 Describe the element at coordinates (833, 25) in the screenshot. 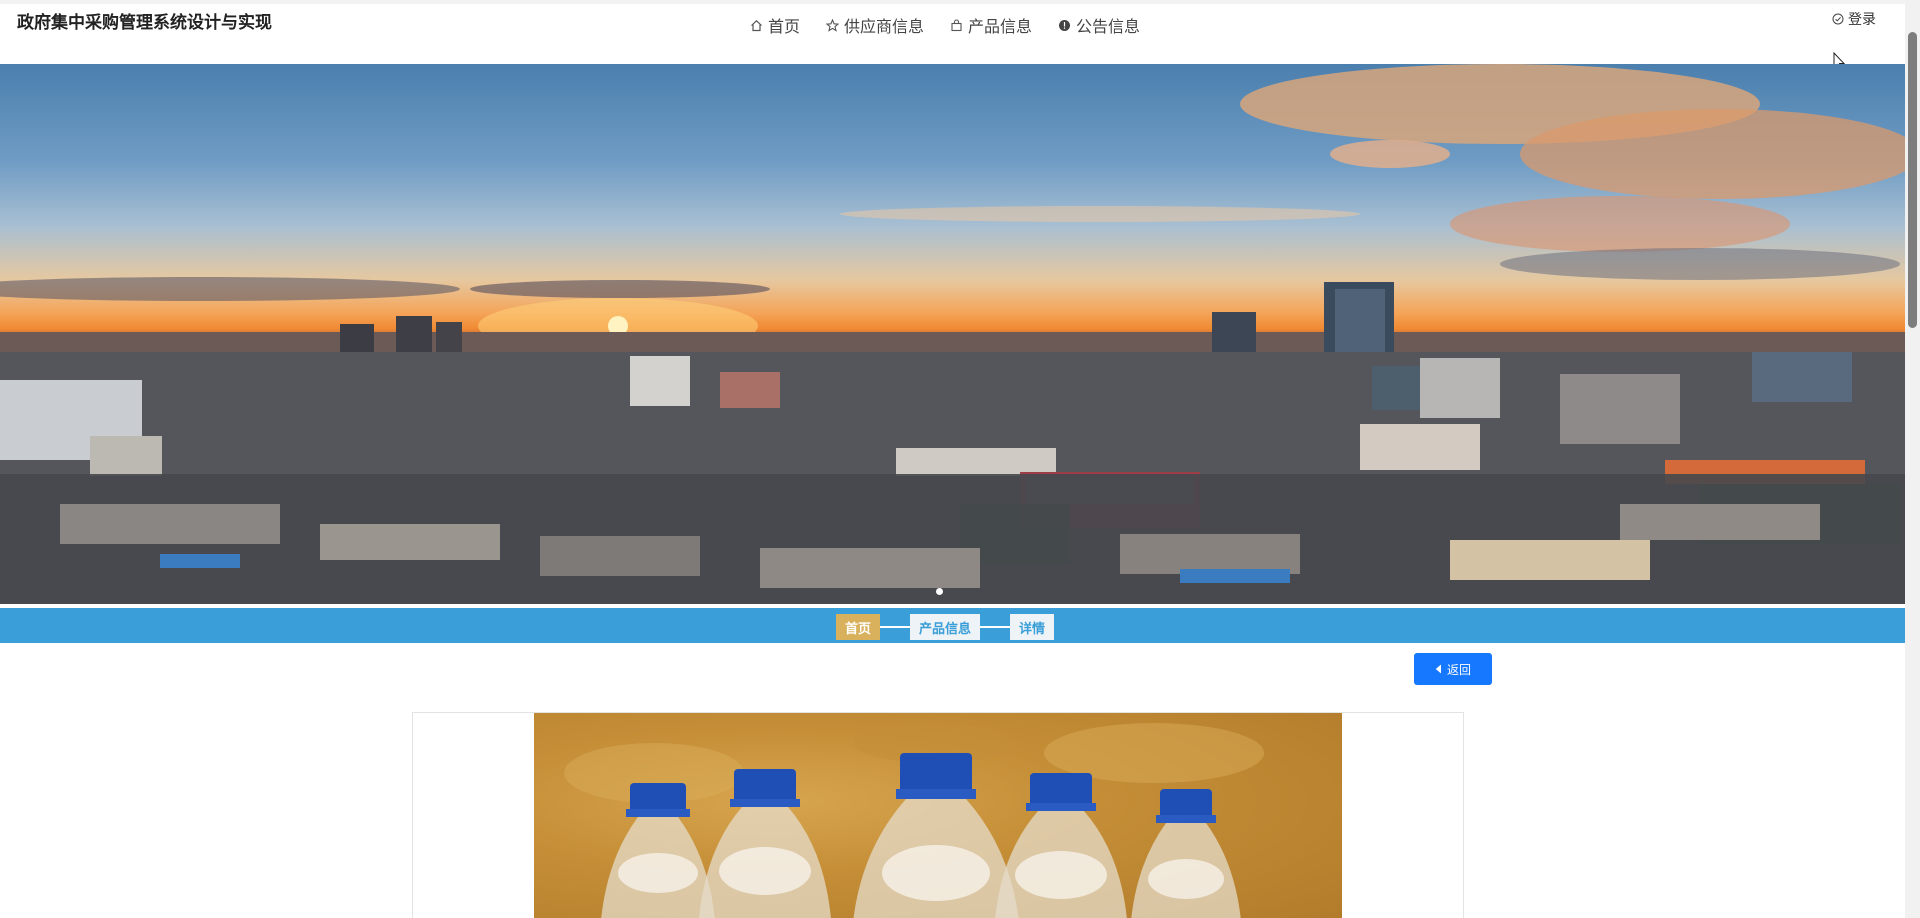

I see `star-icon` at that location.